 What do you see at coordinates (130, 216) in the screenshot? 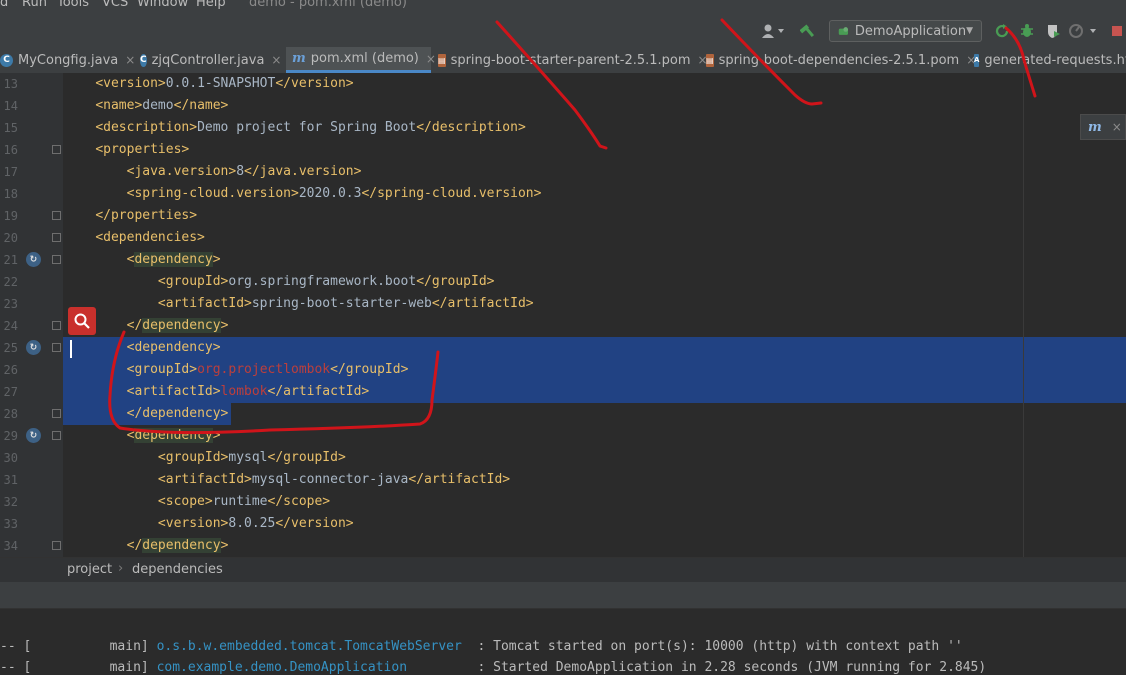
I see `code-line: </properties>` at bounding box center [130, 216].